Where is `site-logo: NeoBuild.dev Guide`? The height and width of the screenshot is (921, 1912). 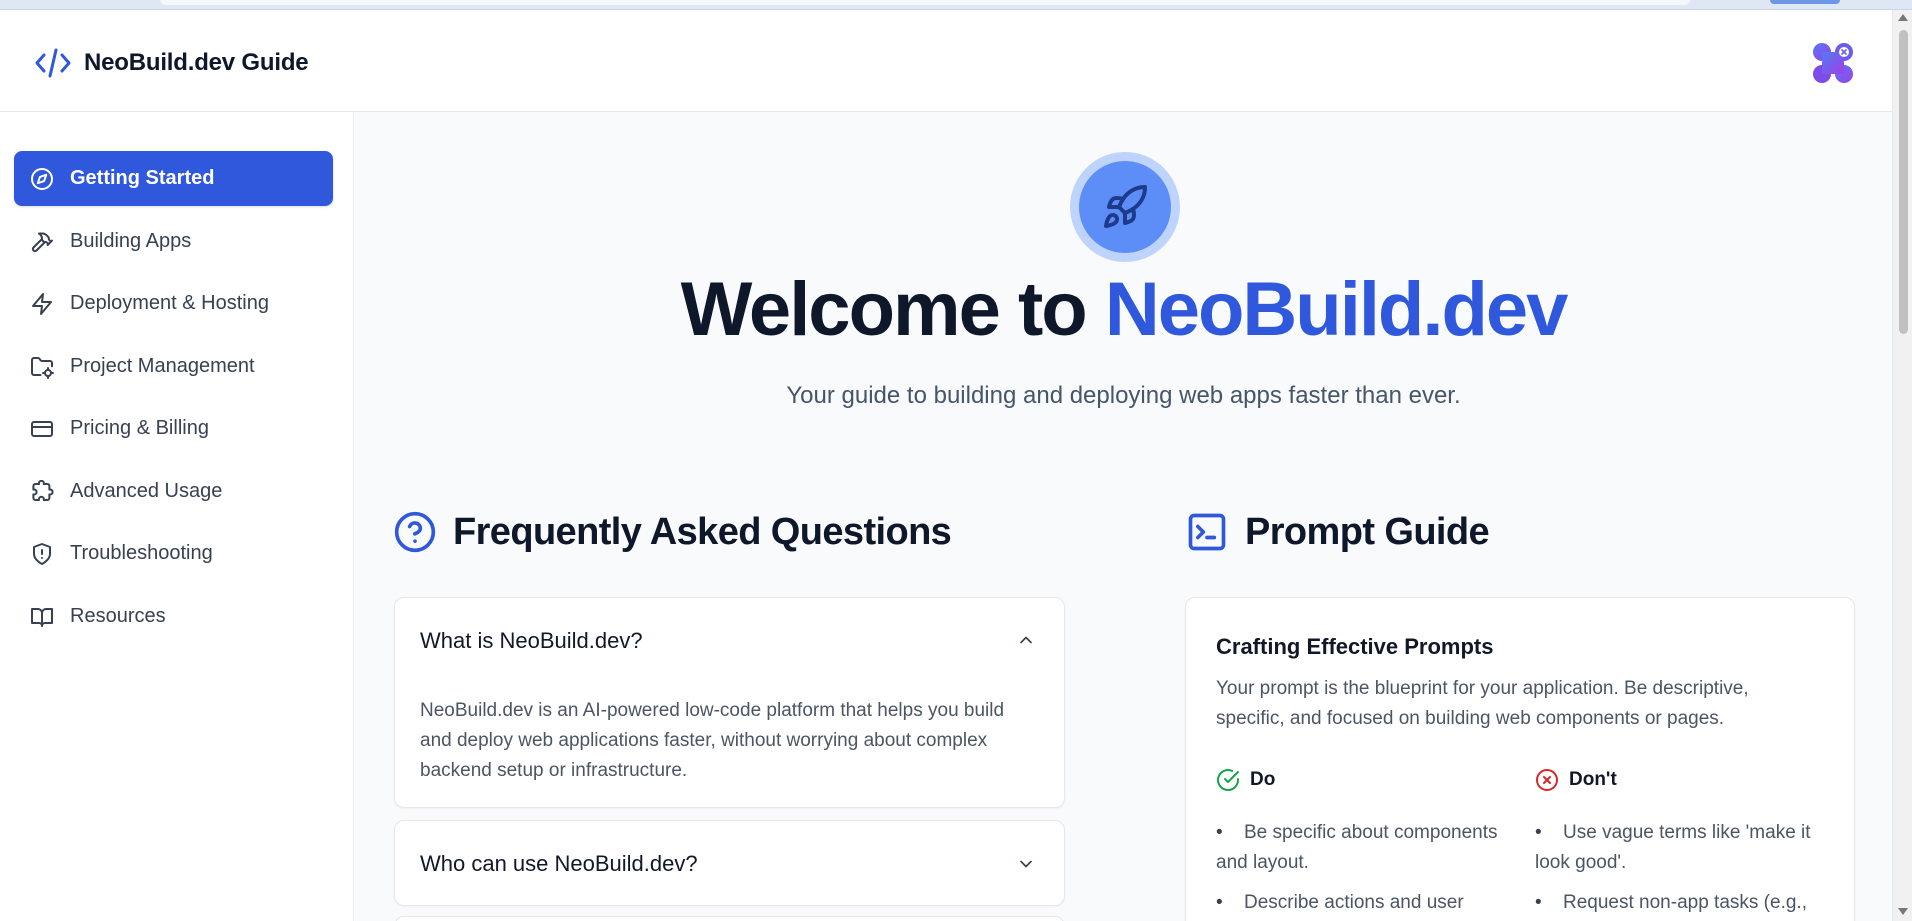
site-logo: NeoBuild.dev Guide is located at coordinates (171, 63).